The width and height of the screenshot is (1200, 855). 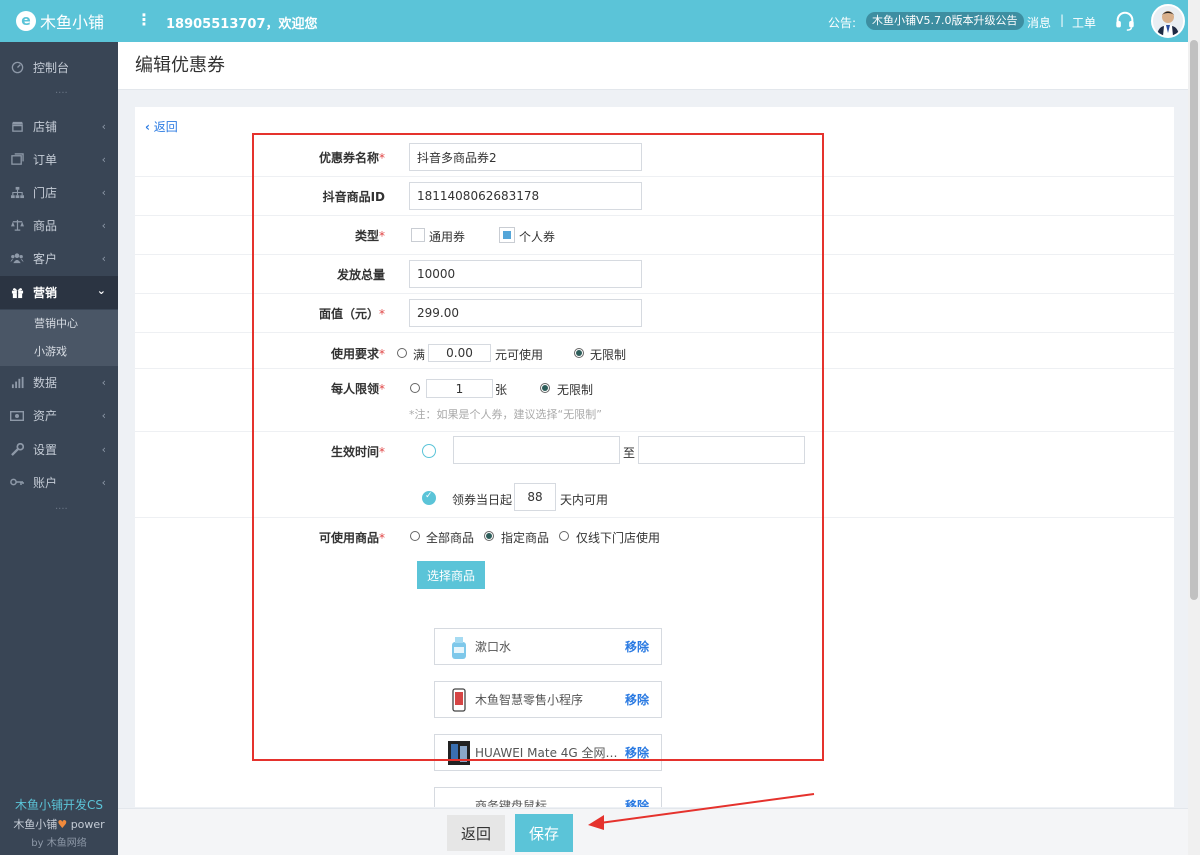 What do you see at coordinates (45, 416) in the screenshot?
I see `sidebar-item-label: 资产` at bounding box center [45, 416].